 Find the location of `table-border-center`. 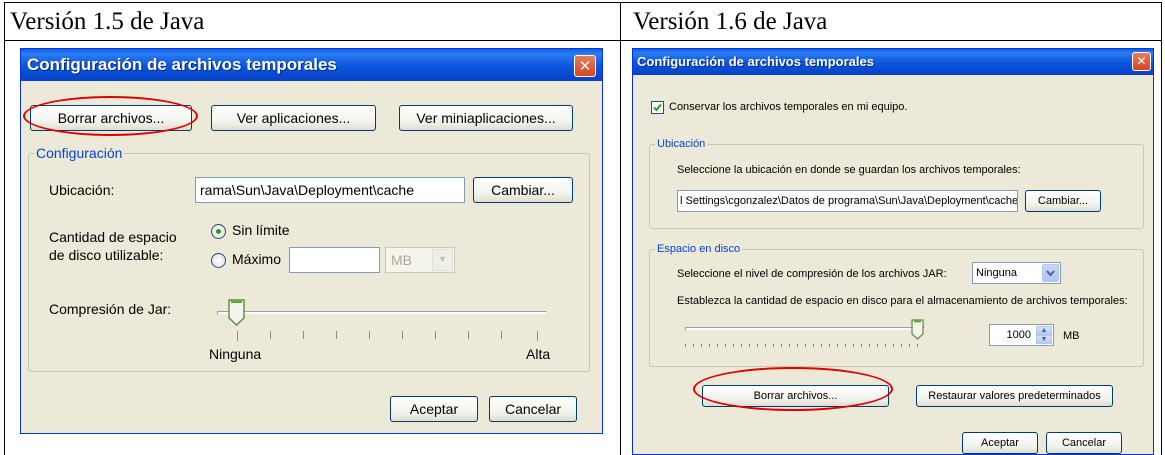

table-border-center is located at coordinates (620, 228).